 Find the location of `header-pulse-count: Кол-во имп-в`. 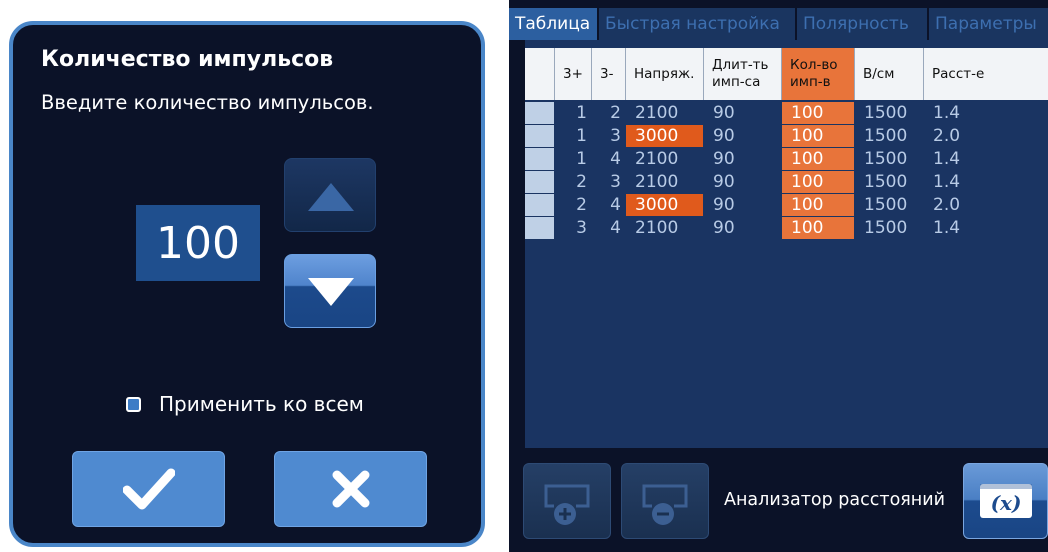

header-pulse-count: Кол-во имп-в is located at coordinates (818, 74).